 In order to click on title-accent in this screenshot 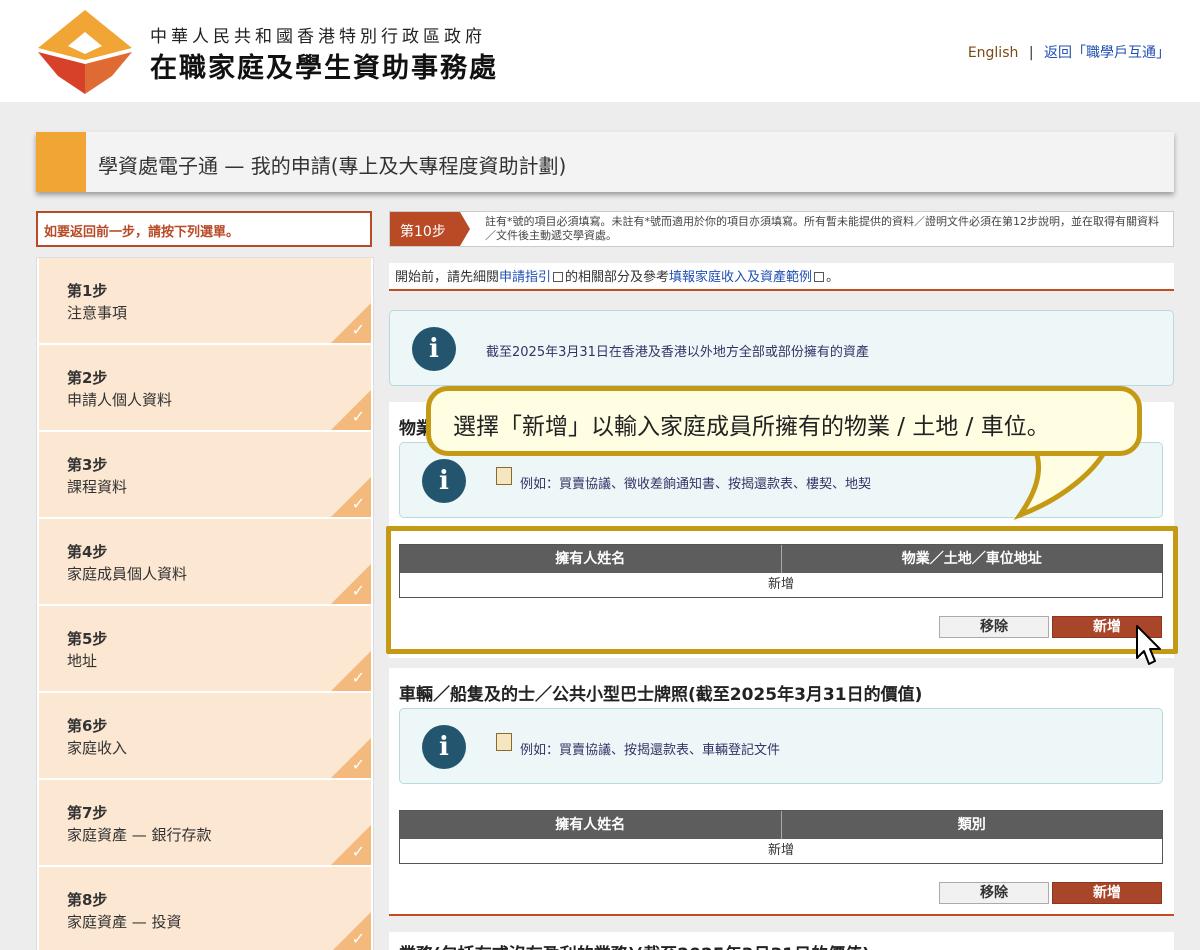, I will do `click(61, 162)`.